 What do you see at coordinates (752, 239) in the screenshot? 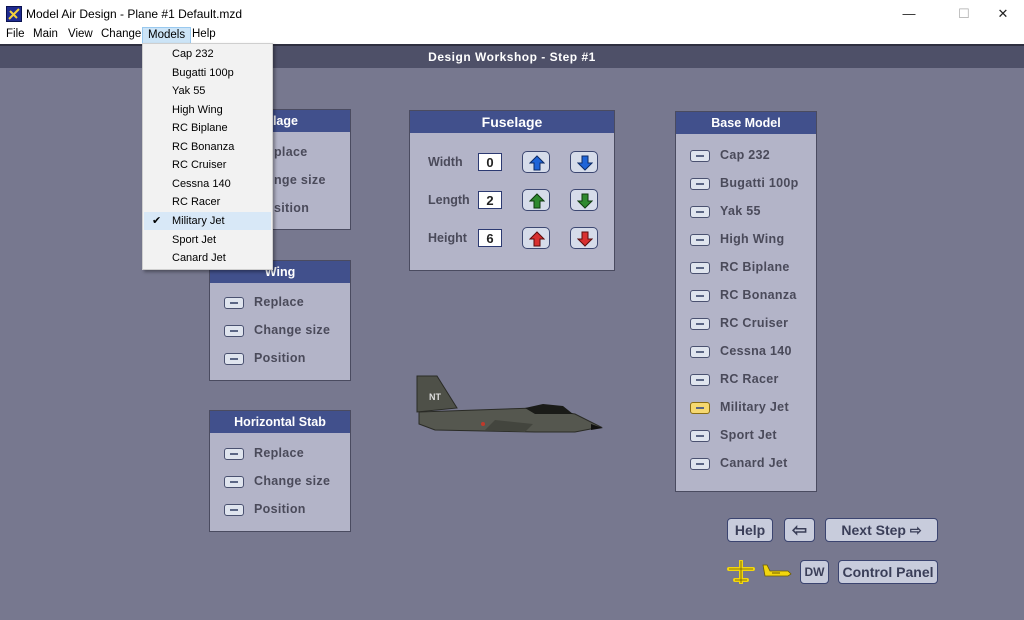
I see `option-label: High Wing` at bounding box center [752, 239].